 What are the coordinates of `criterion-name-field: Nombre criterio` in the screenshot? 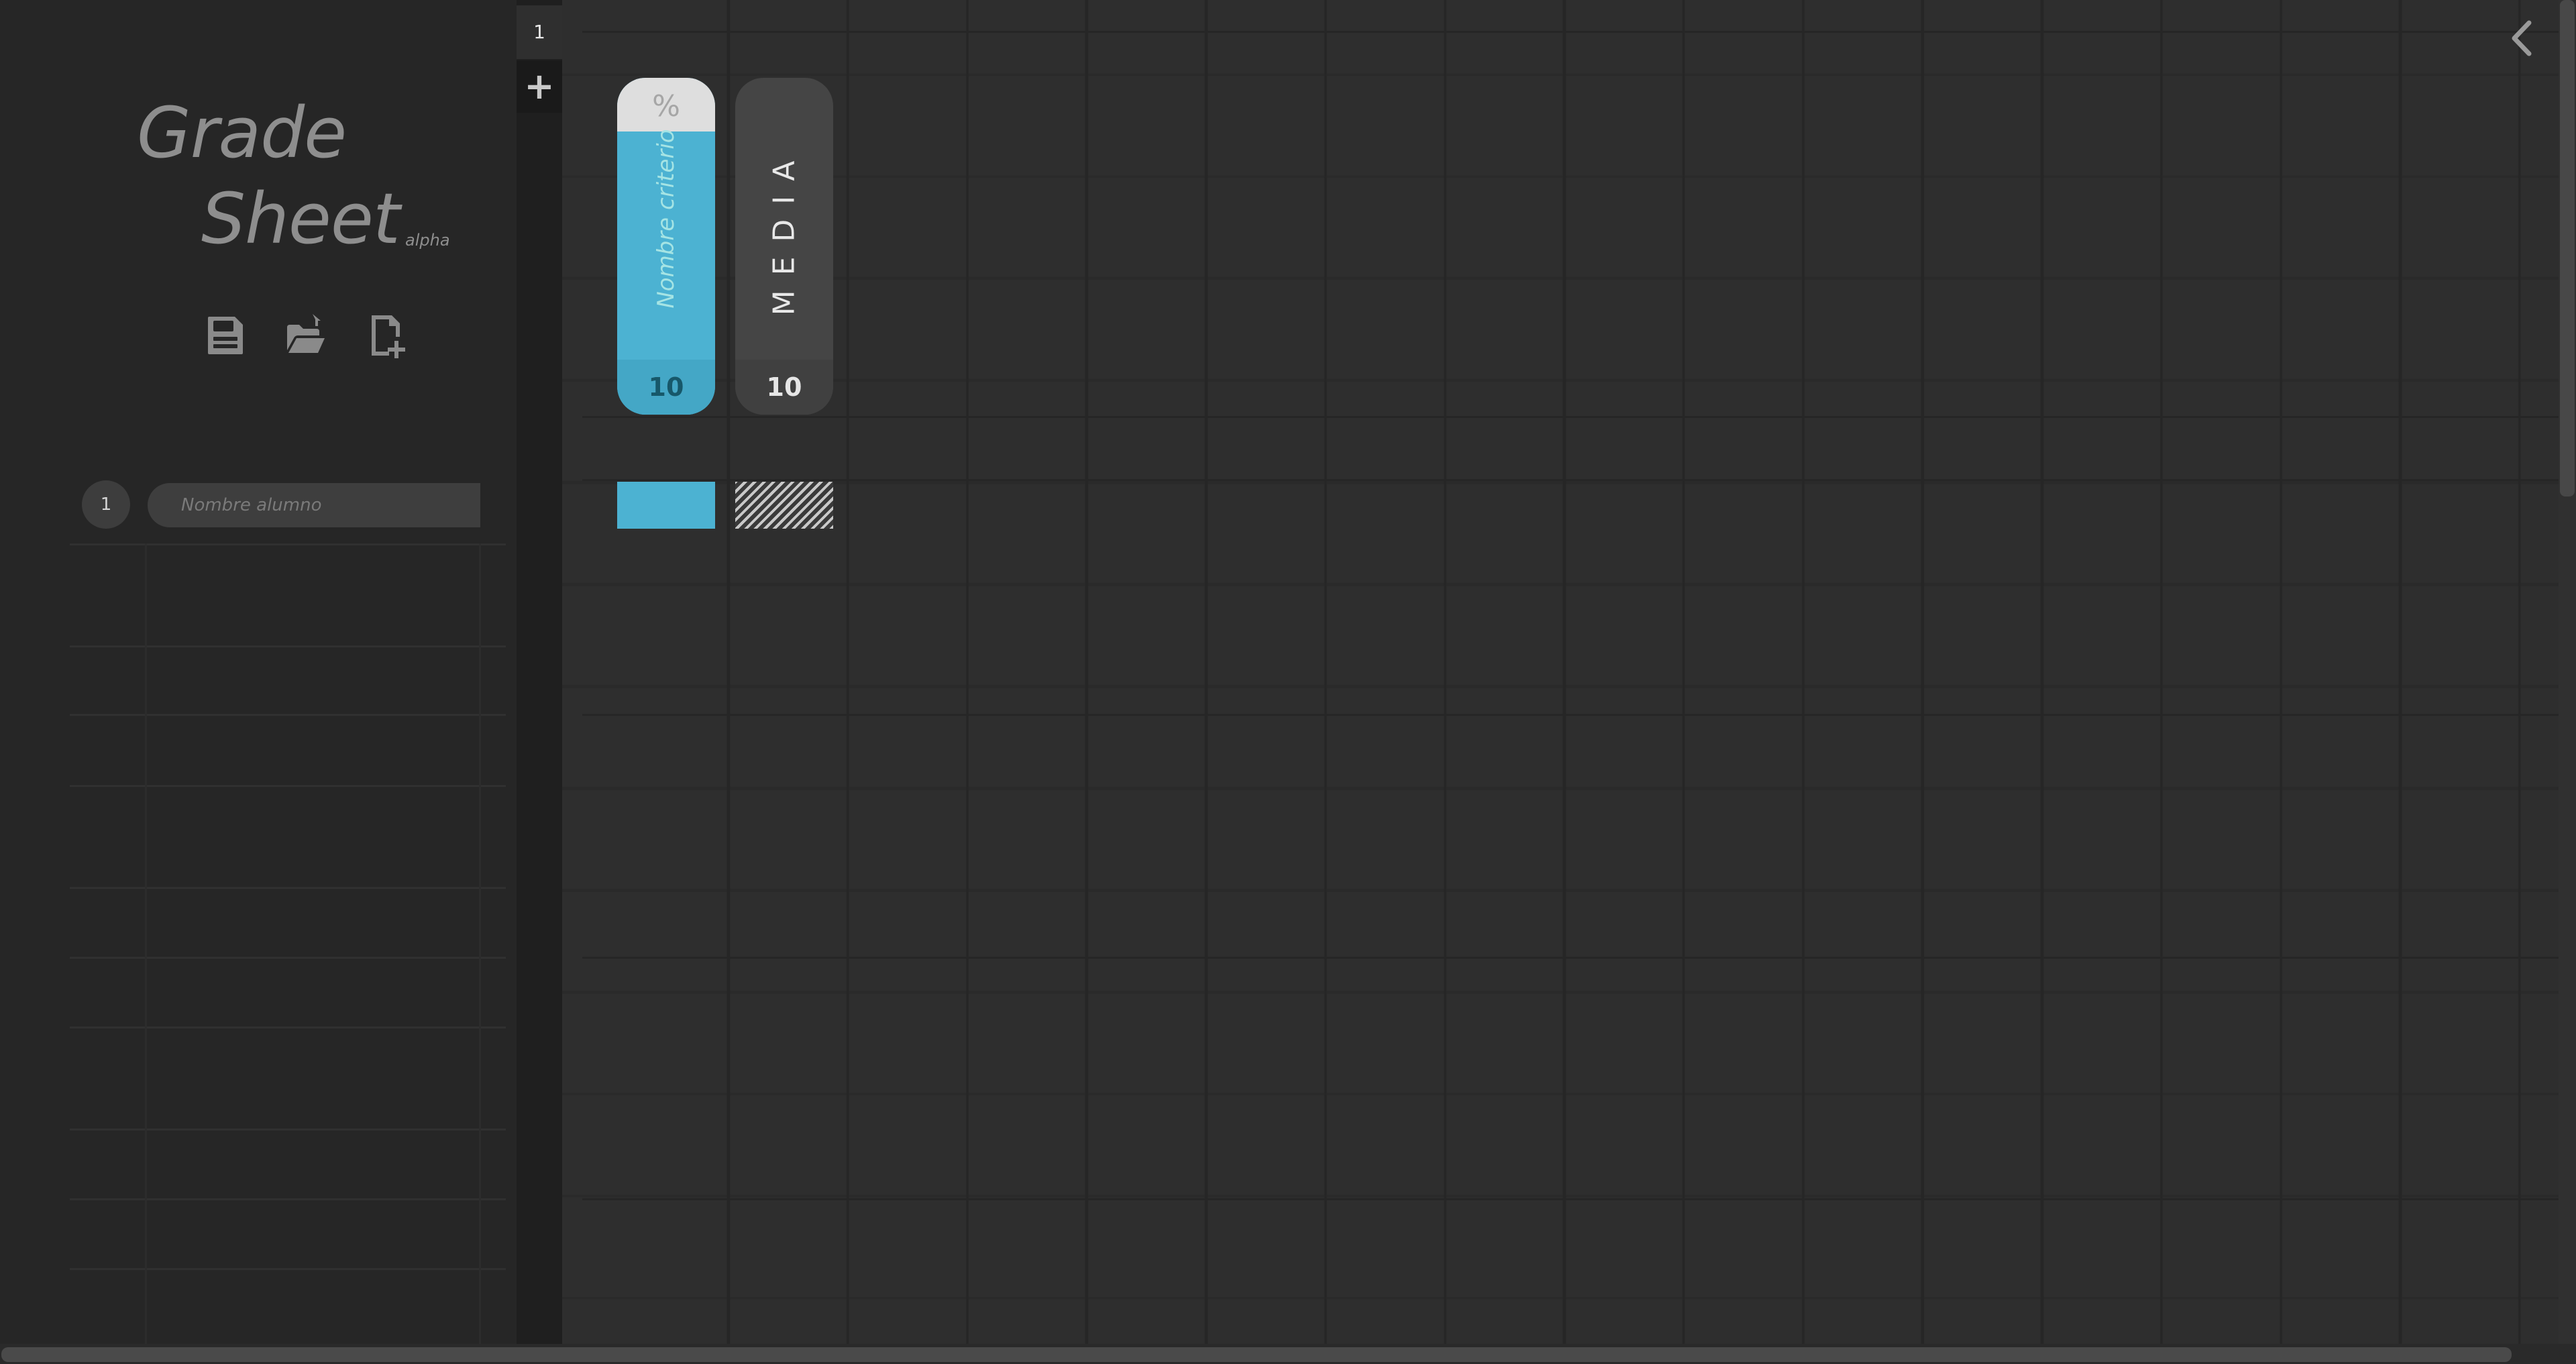 It's located at (666, 219).